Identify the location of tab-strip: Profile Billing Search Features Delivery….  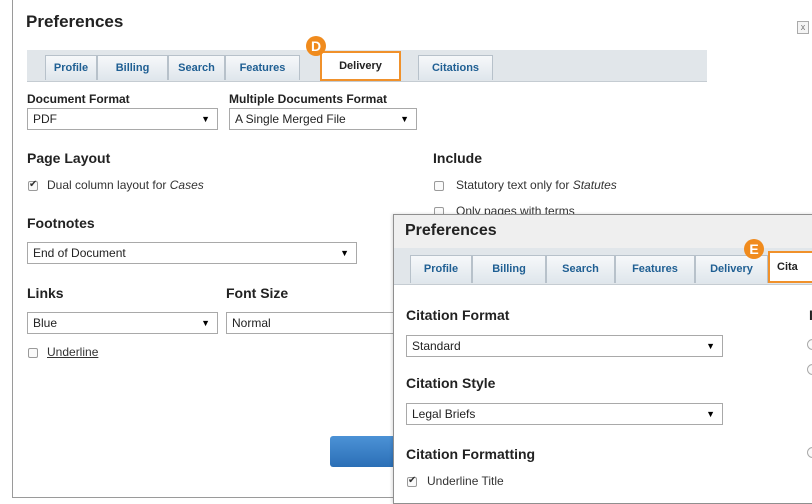
(367, 66).